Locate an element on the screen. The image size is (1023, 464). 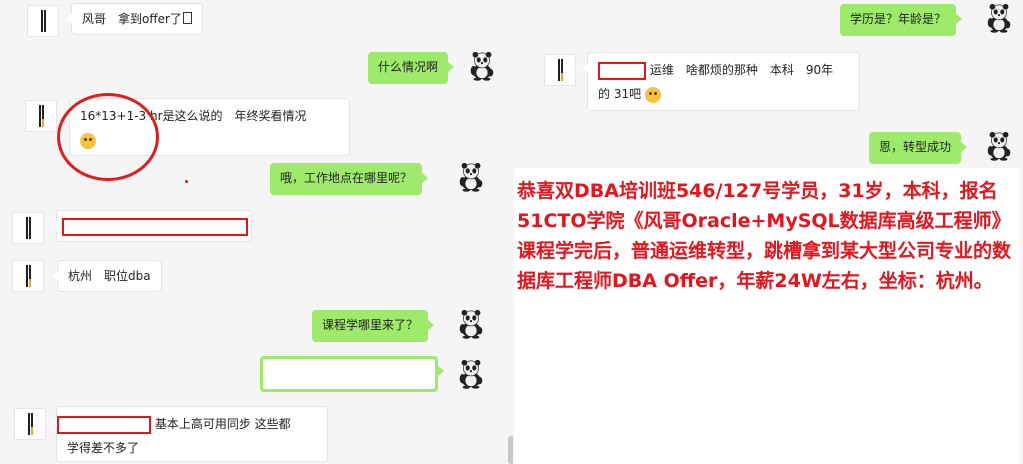
message-bubble-self: 什么情况啊 is located at coordinates (411, 68).